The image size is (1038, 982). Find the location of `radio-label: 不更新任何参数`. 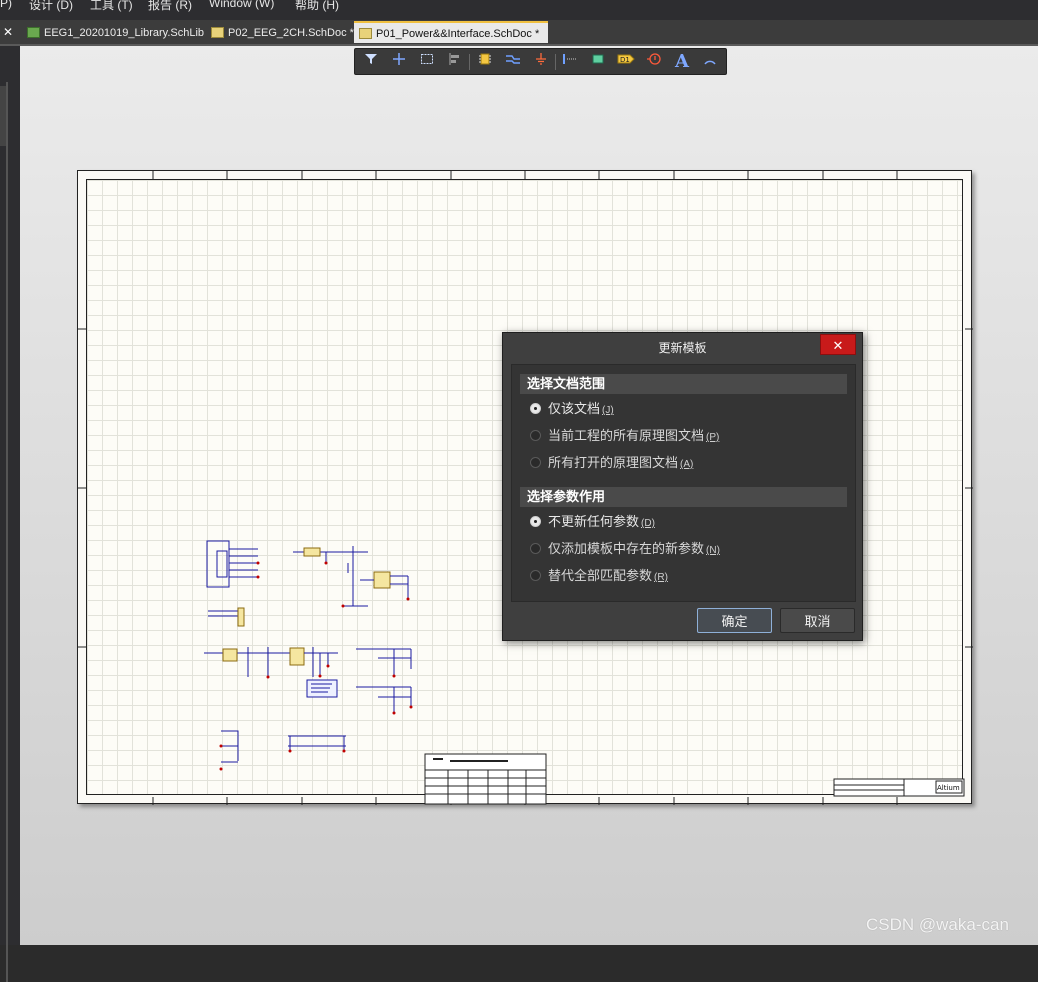

radio-label: 不更新任何参数 is located at coordinates (594, 521).